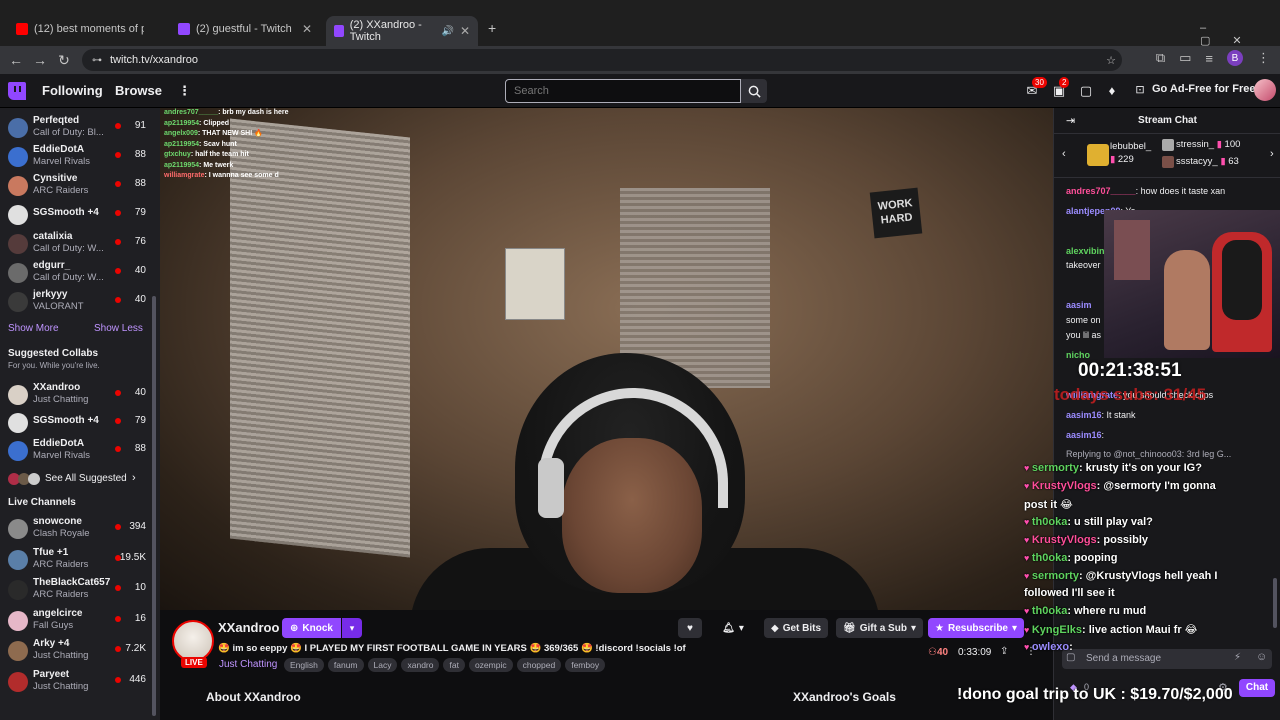  What do you see at coordinates (75, 590) in the screenshot?
I see `live-channel-item: TheBlackCat657 ARC Raiders 10` at bounding box center [75, 590].